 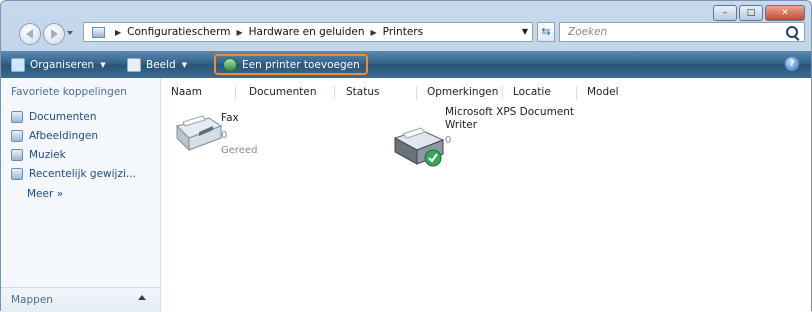 I want to click on maximize-button: □, so click(x=751, y=13).